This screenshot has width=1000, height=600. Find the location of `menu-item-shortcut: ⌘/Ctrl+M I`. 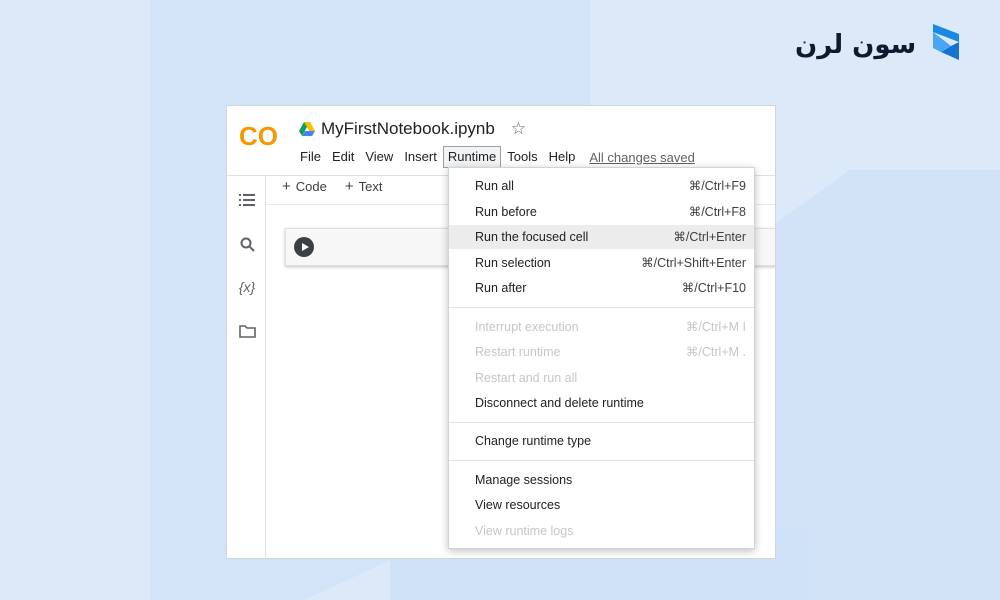

menu-item-shortcut: ⌘/Ctrl+M I is located at coordinates (715, 326).